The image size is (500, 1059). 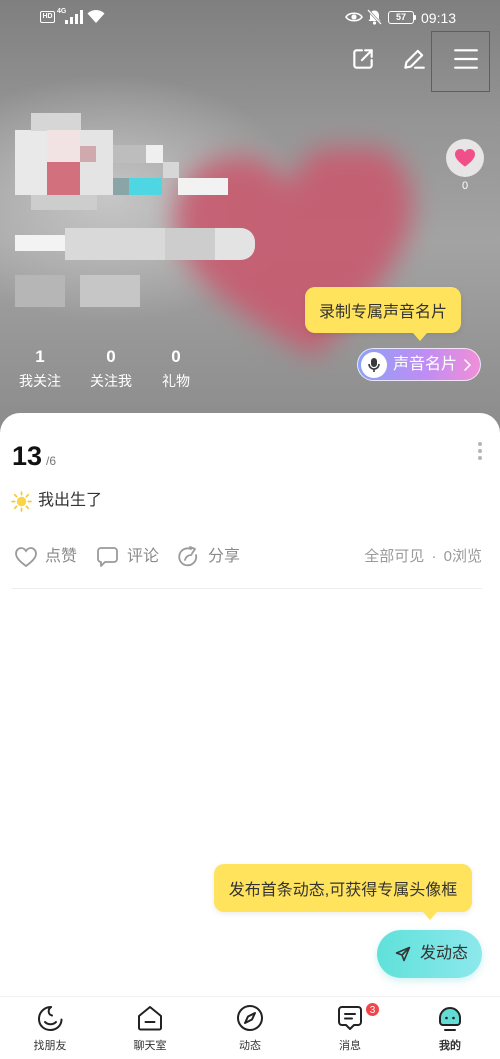 What do you see at coordinates (250, 1046) in the screenshot?
I see `nav-label: 动态` at bounding box center [250, 1046].